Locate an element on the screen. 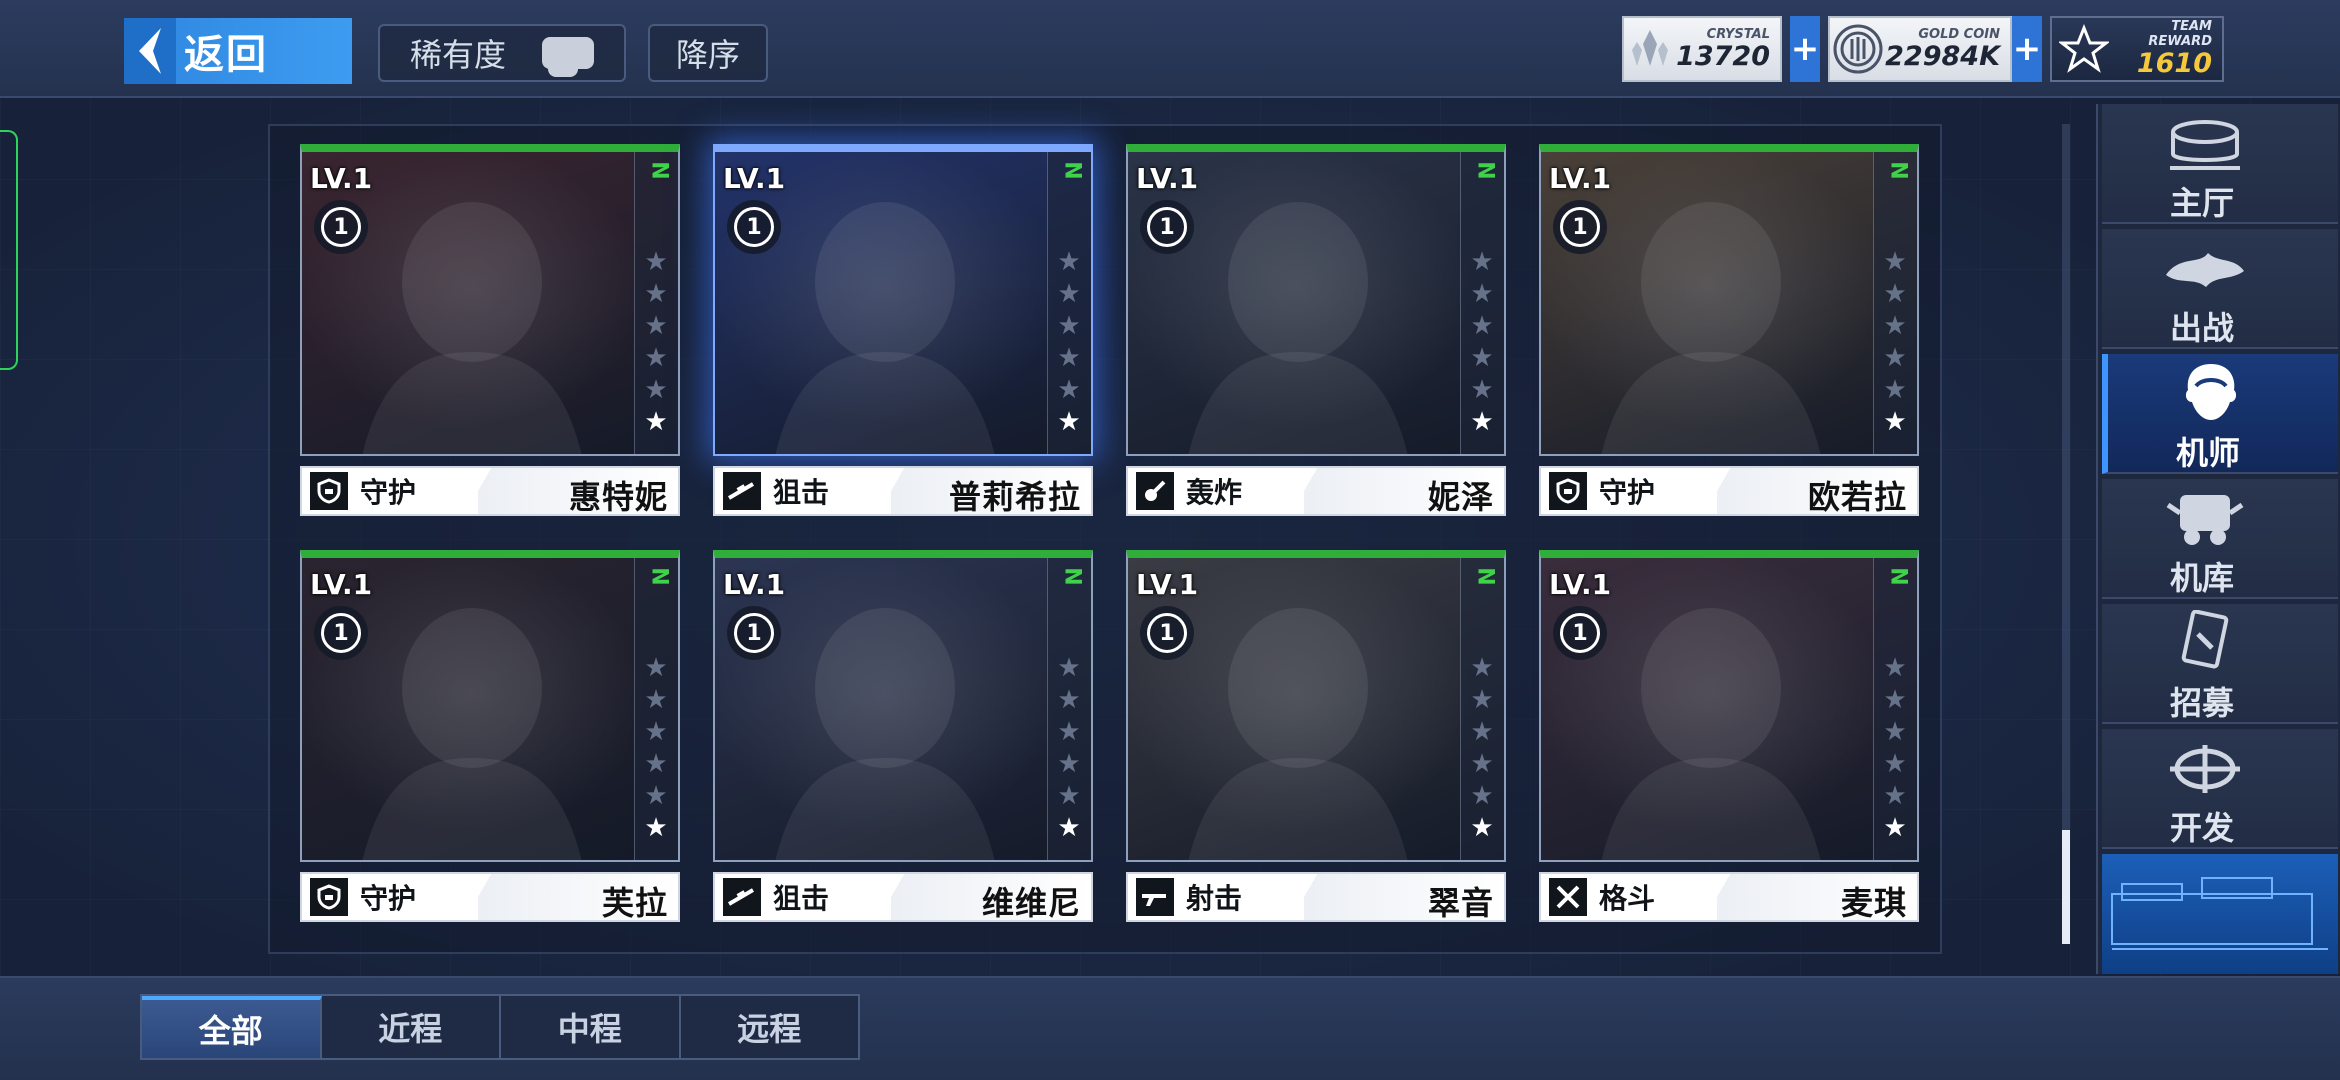 This screenshot has width=2340, height=1080. pilot-card: N ★ ★ ★ ★ ★ ★ LV.1 1 守护 欧若拉 is located at coordinates (1729, 330).